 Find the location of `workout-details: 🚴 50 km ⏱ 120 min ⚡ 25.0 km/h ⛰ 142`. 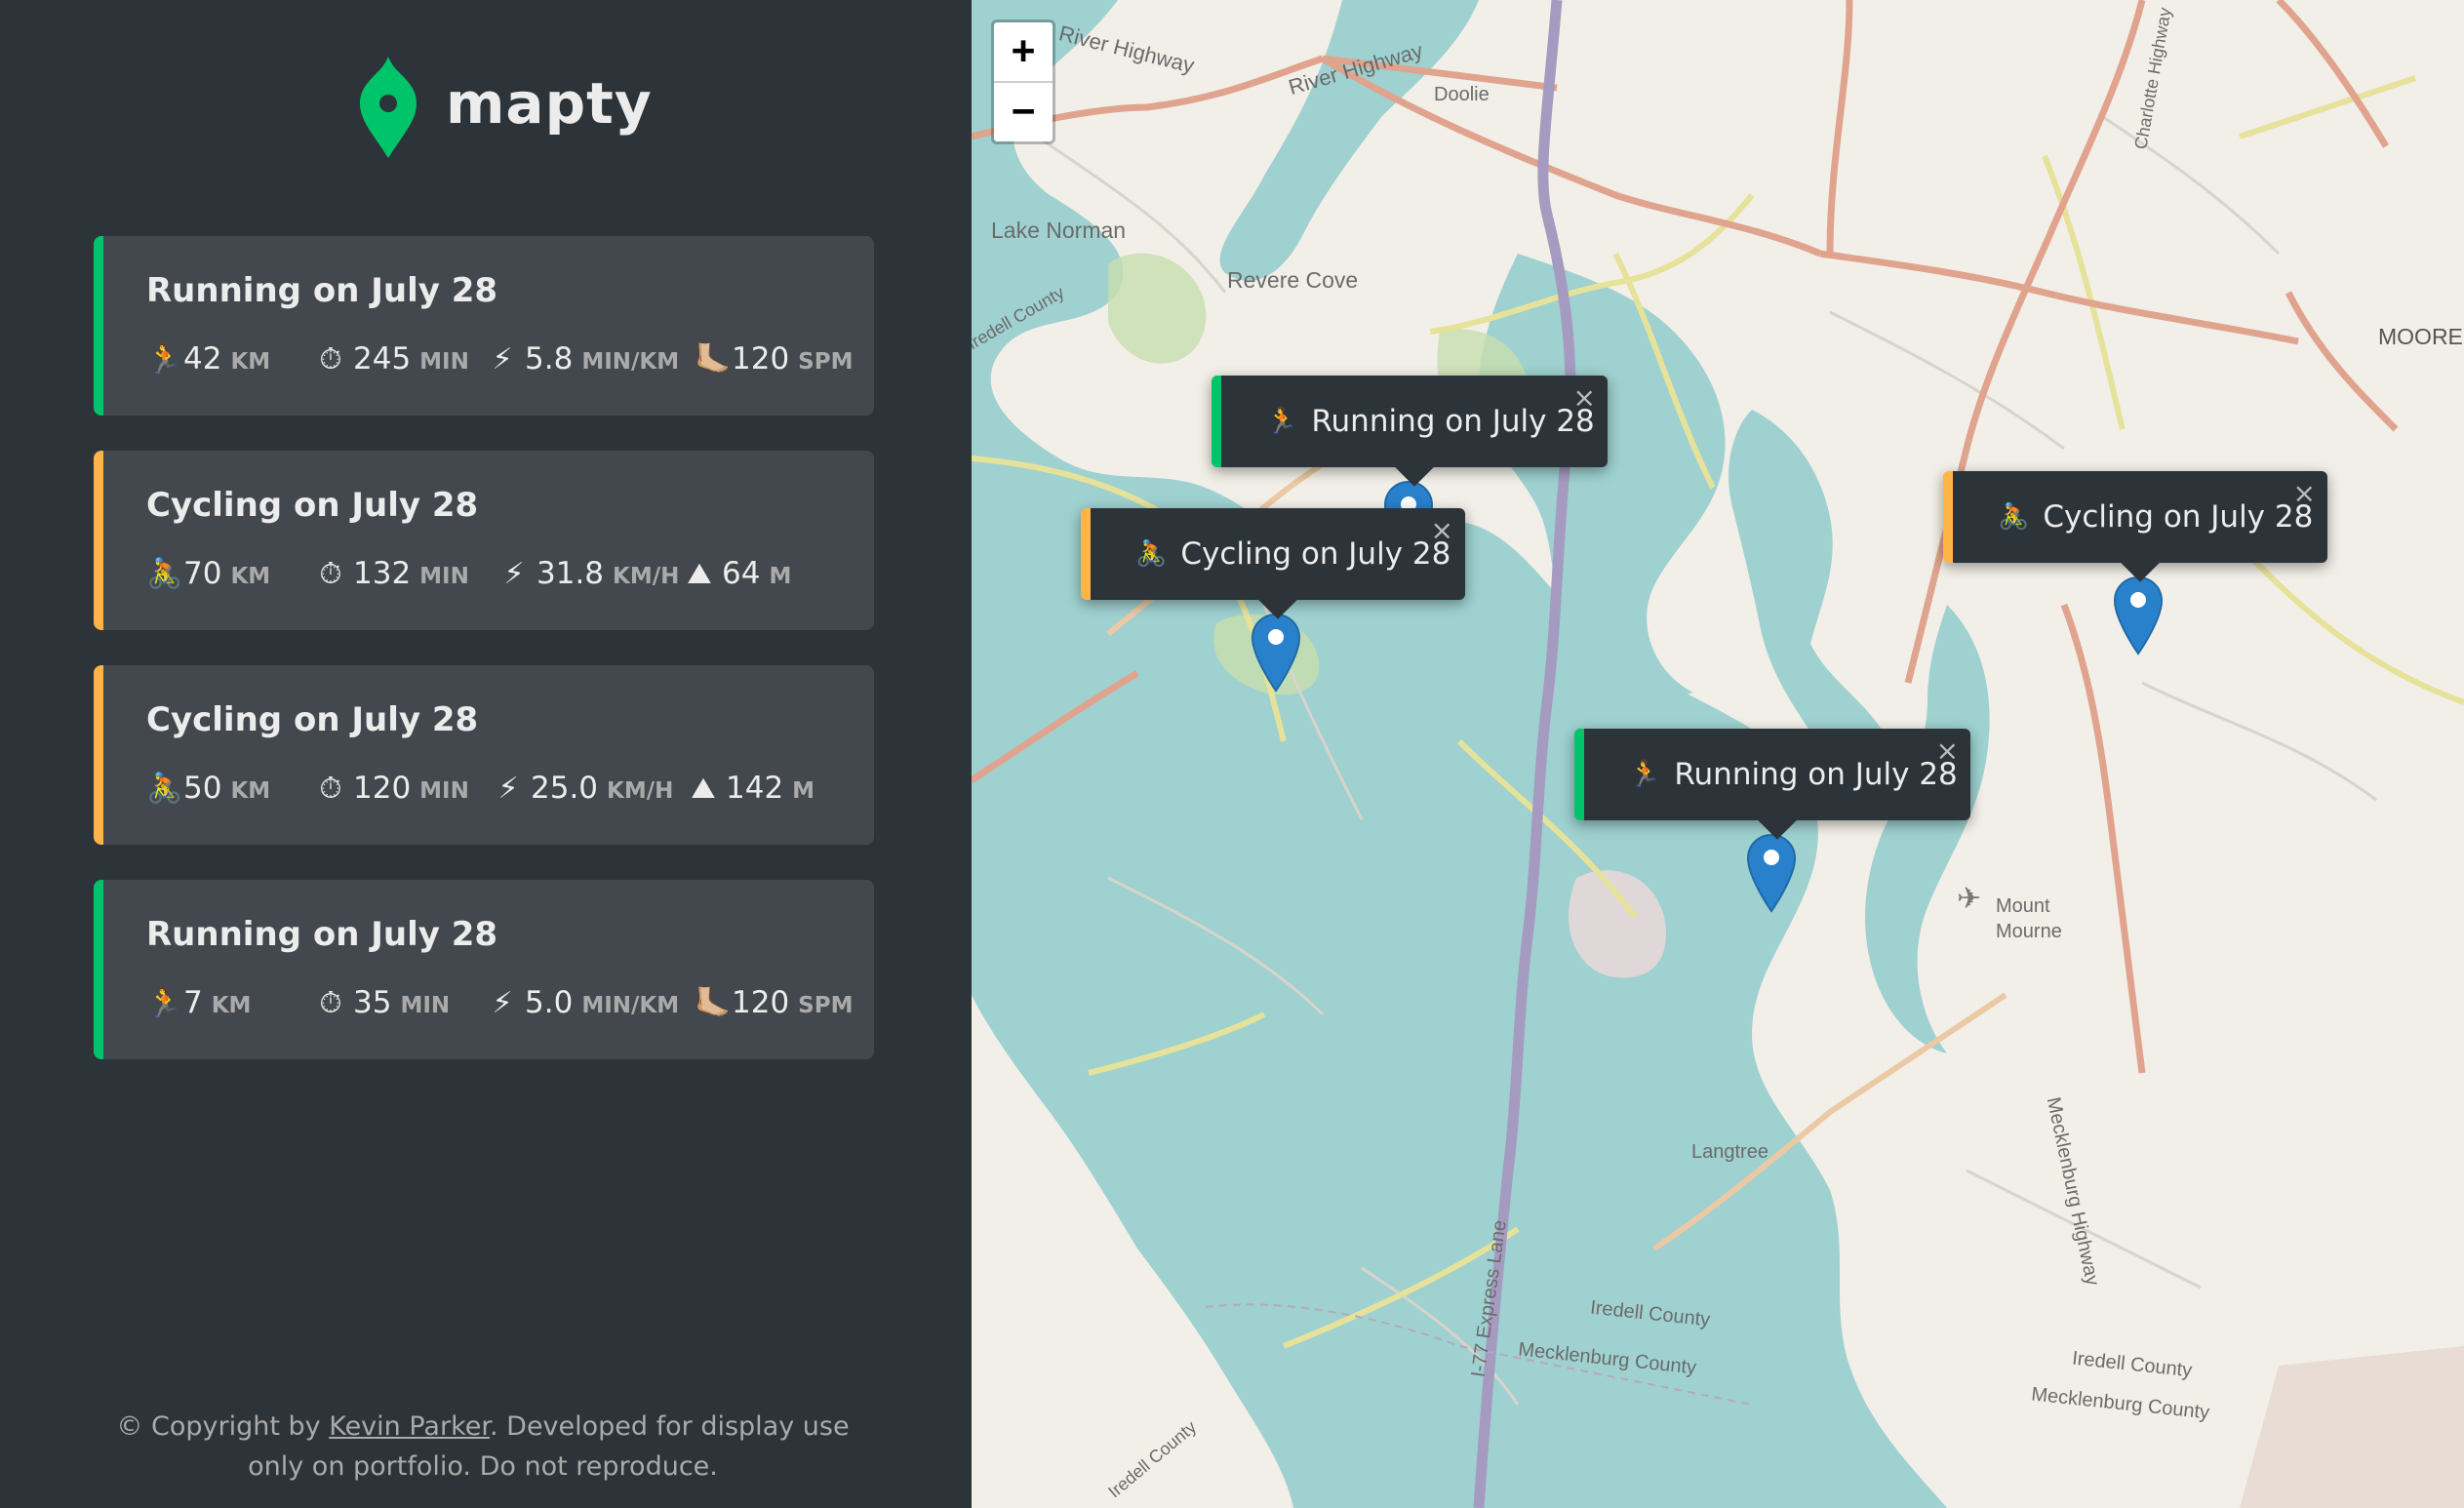

workout-details: 🚴 50 km ⏱ 120 min ⚡ 25.0 km/h ⛰ 142 is located at coordinates (517, 790).